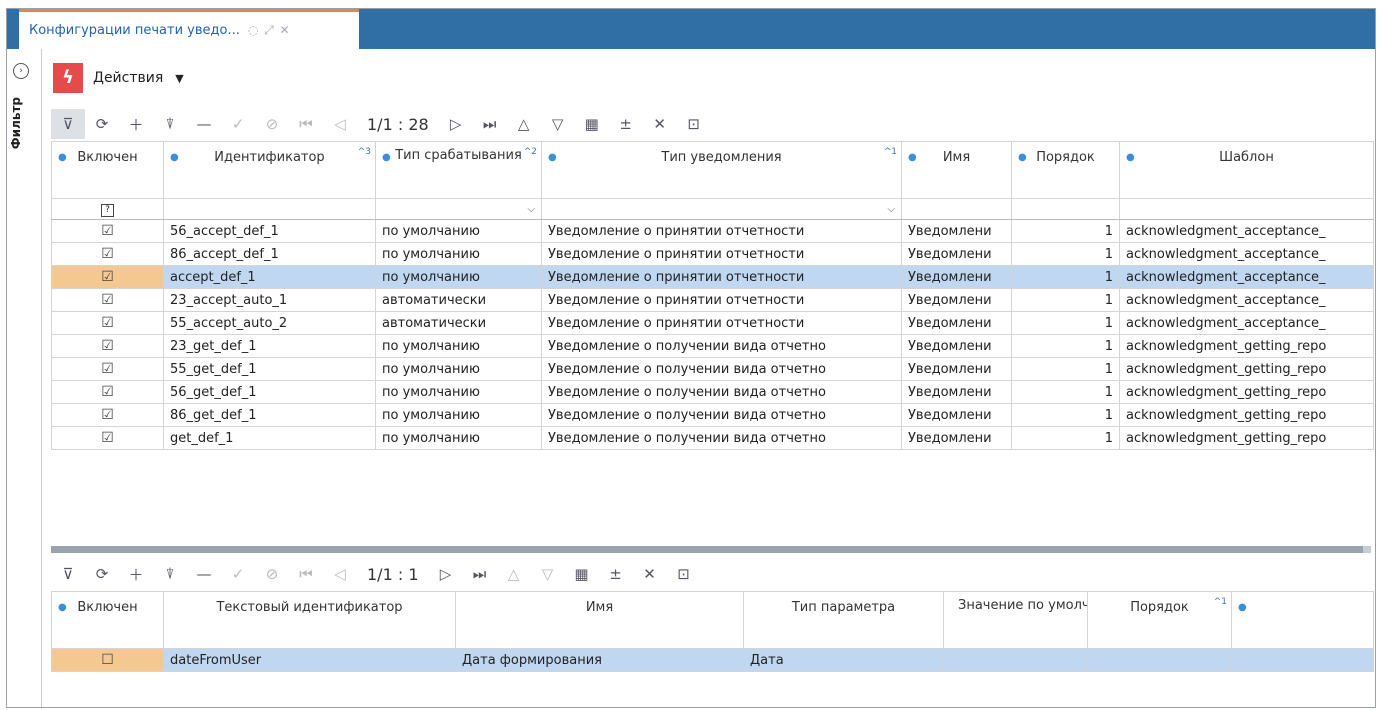 This screenshot has width=1384, height=710. What do you see at coordinates (269, 277) in the screenshot?
I see `identifier-cell: accept_def_1` at bounding box center [269, 277].